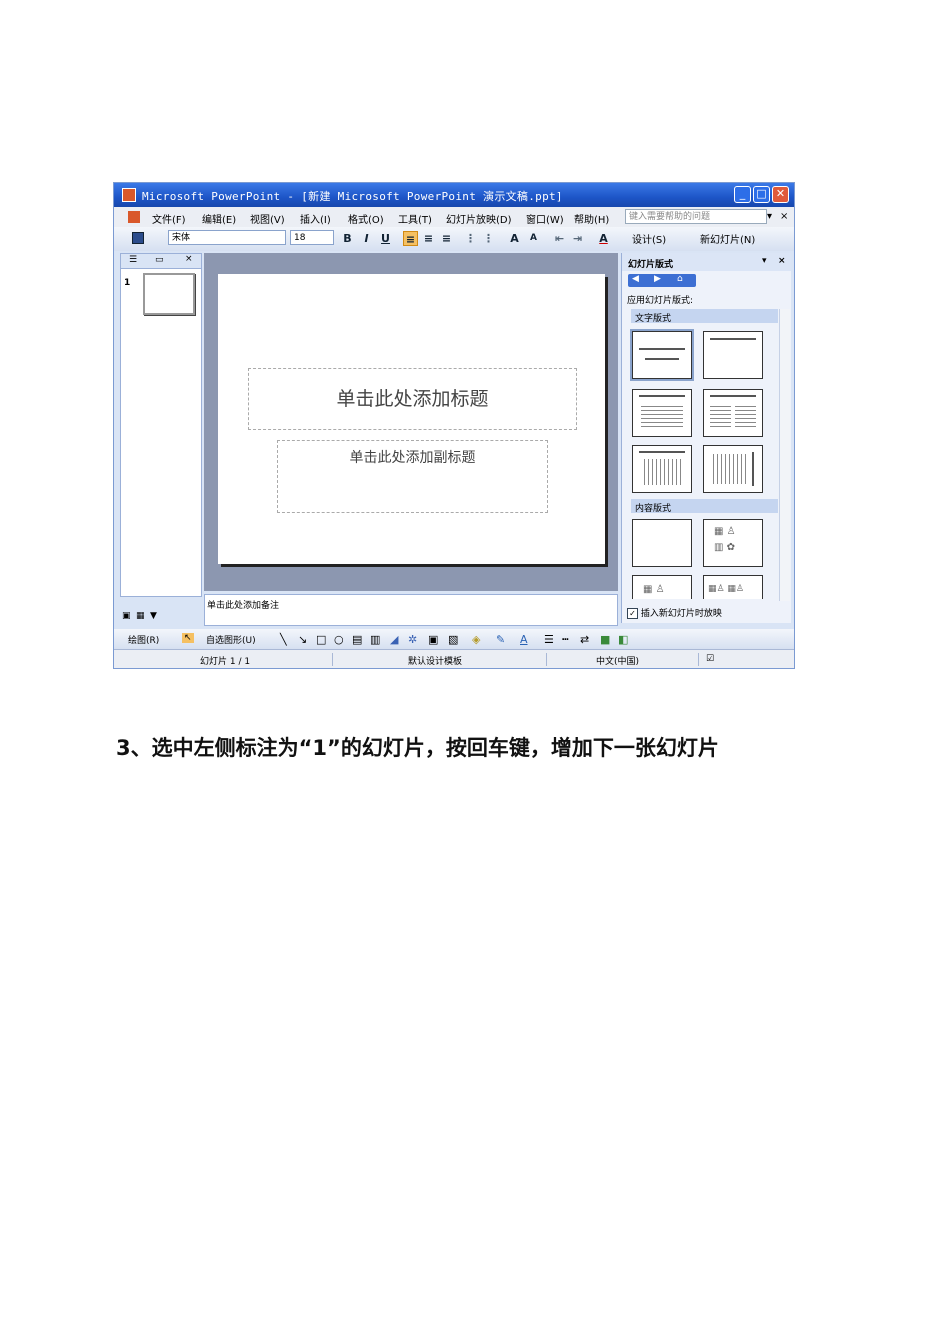  Describe the element at coordinates (267, 218) in the screenshot. I see `menu-view: 视图(V)` at that location.